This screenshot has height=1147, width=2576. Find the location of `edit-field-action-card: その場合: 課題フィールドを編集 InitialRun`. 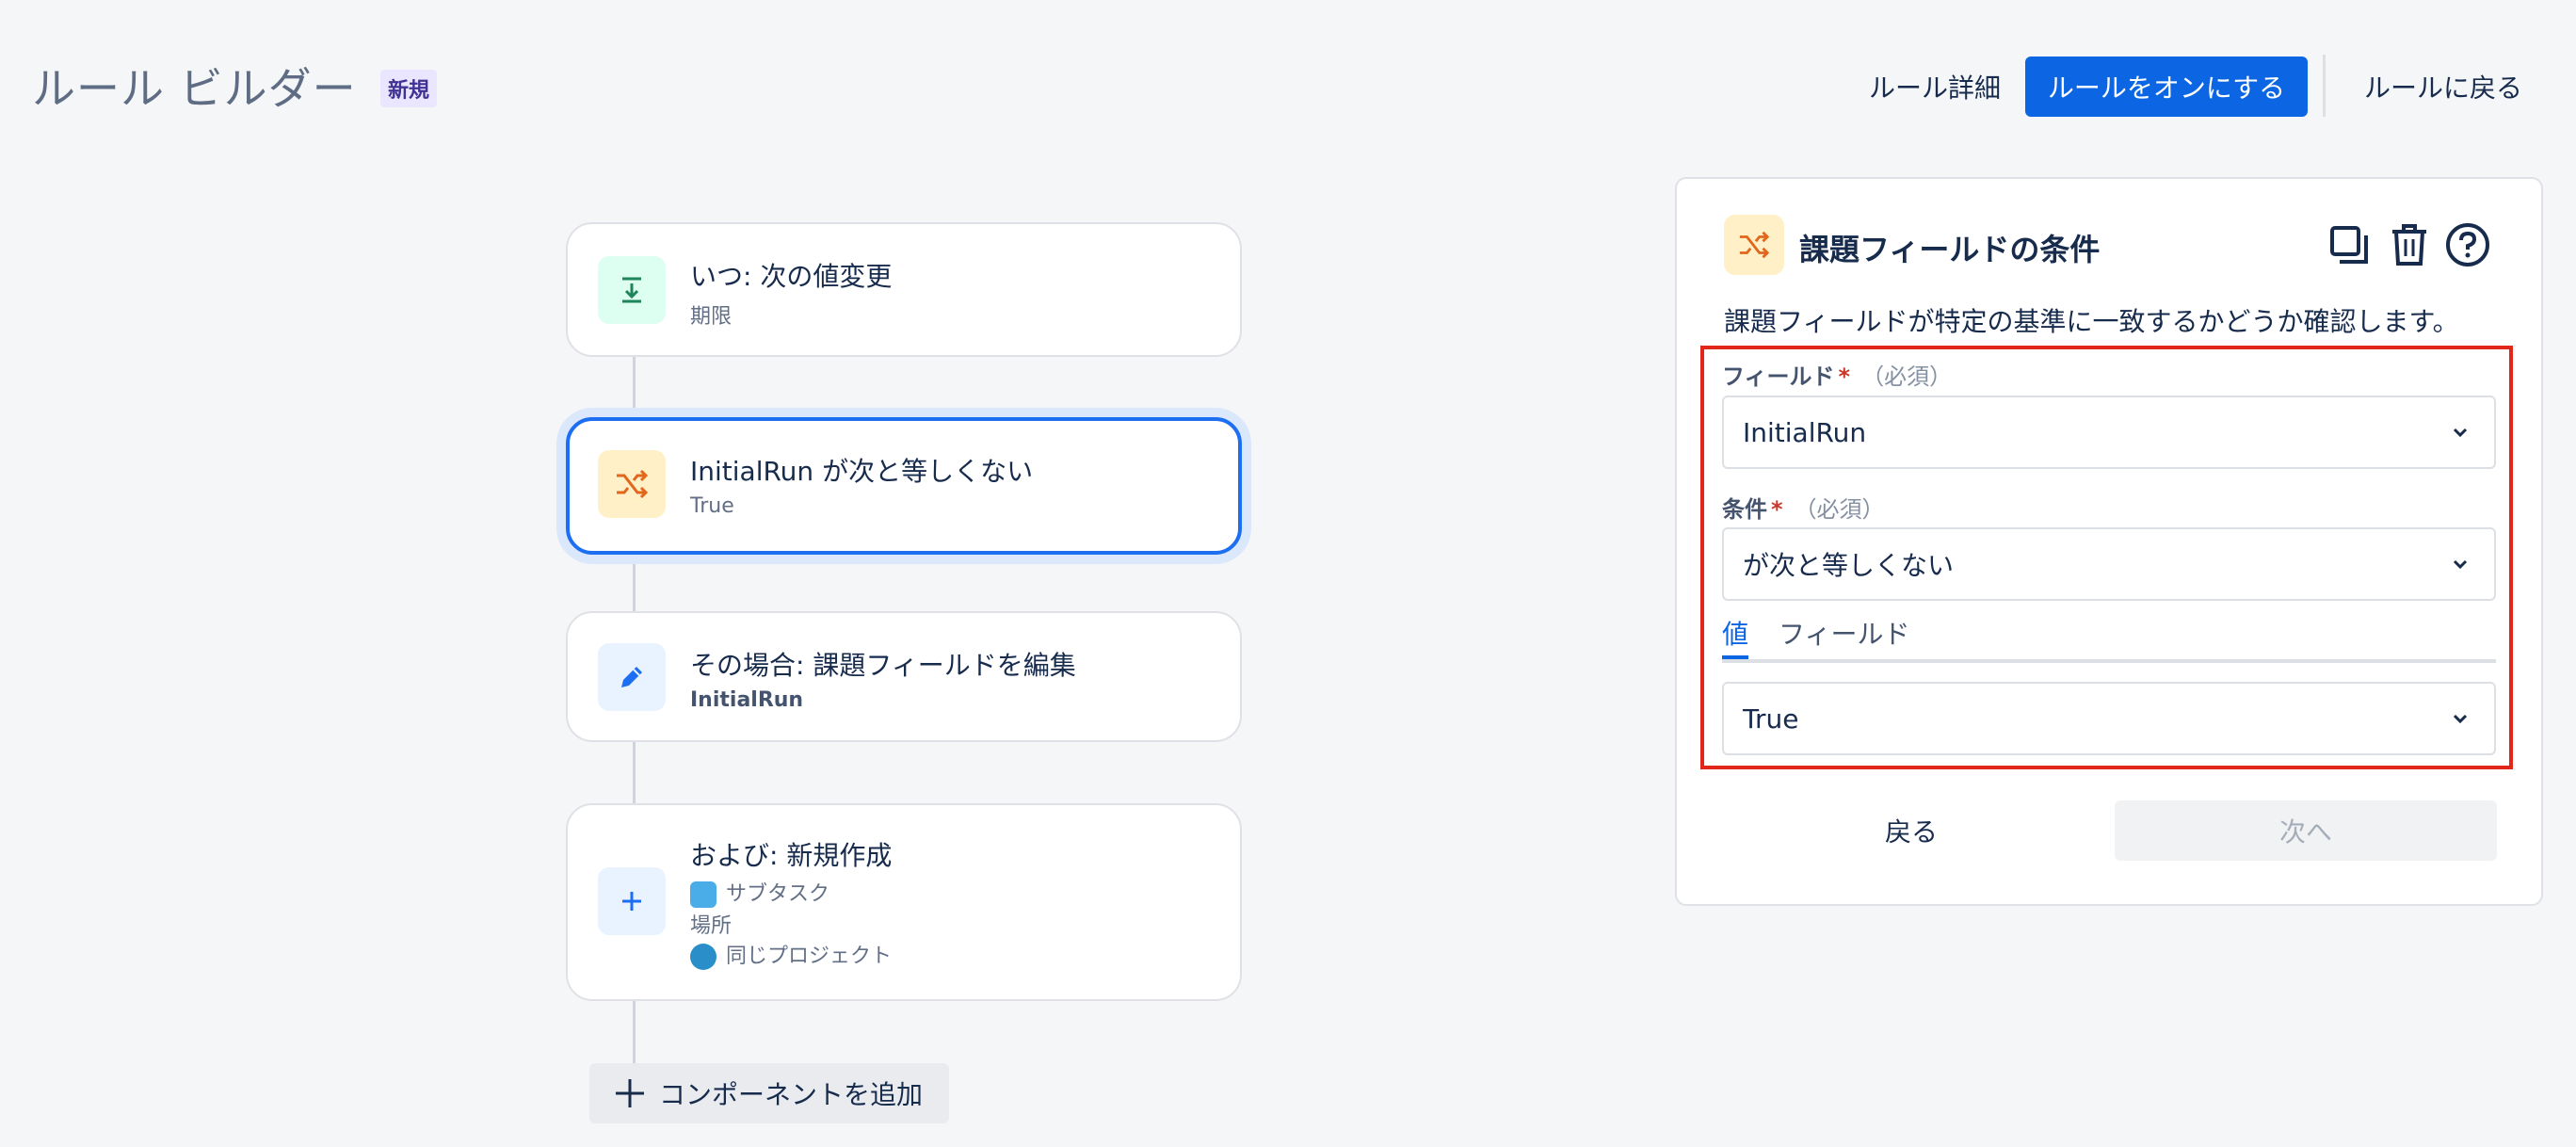

edit-field-action-card: その場合: 課題フィールドを編集 InitialRun is located at coordinates (904, 676).